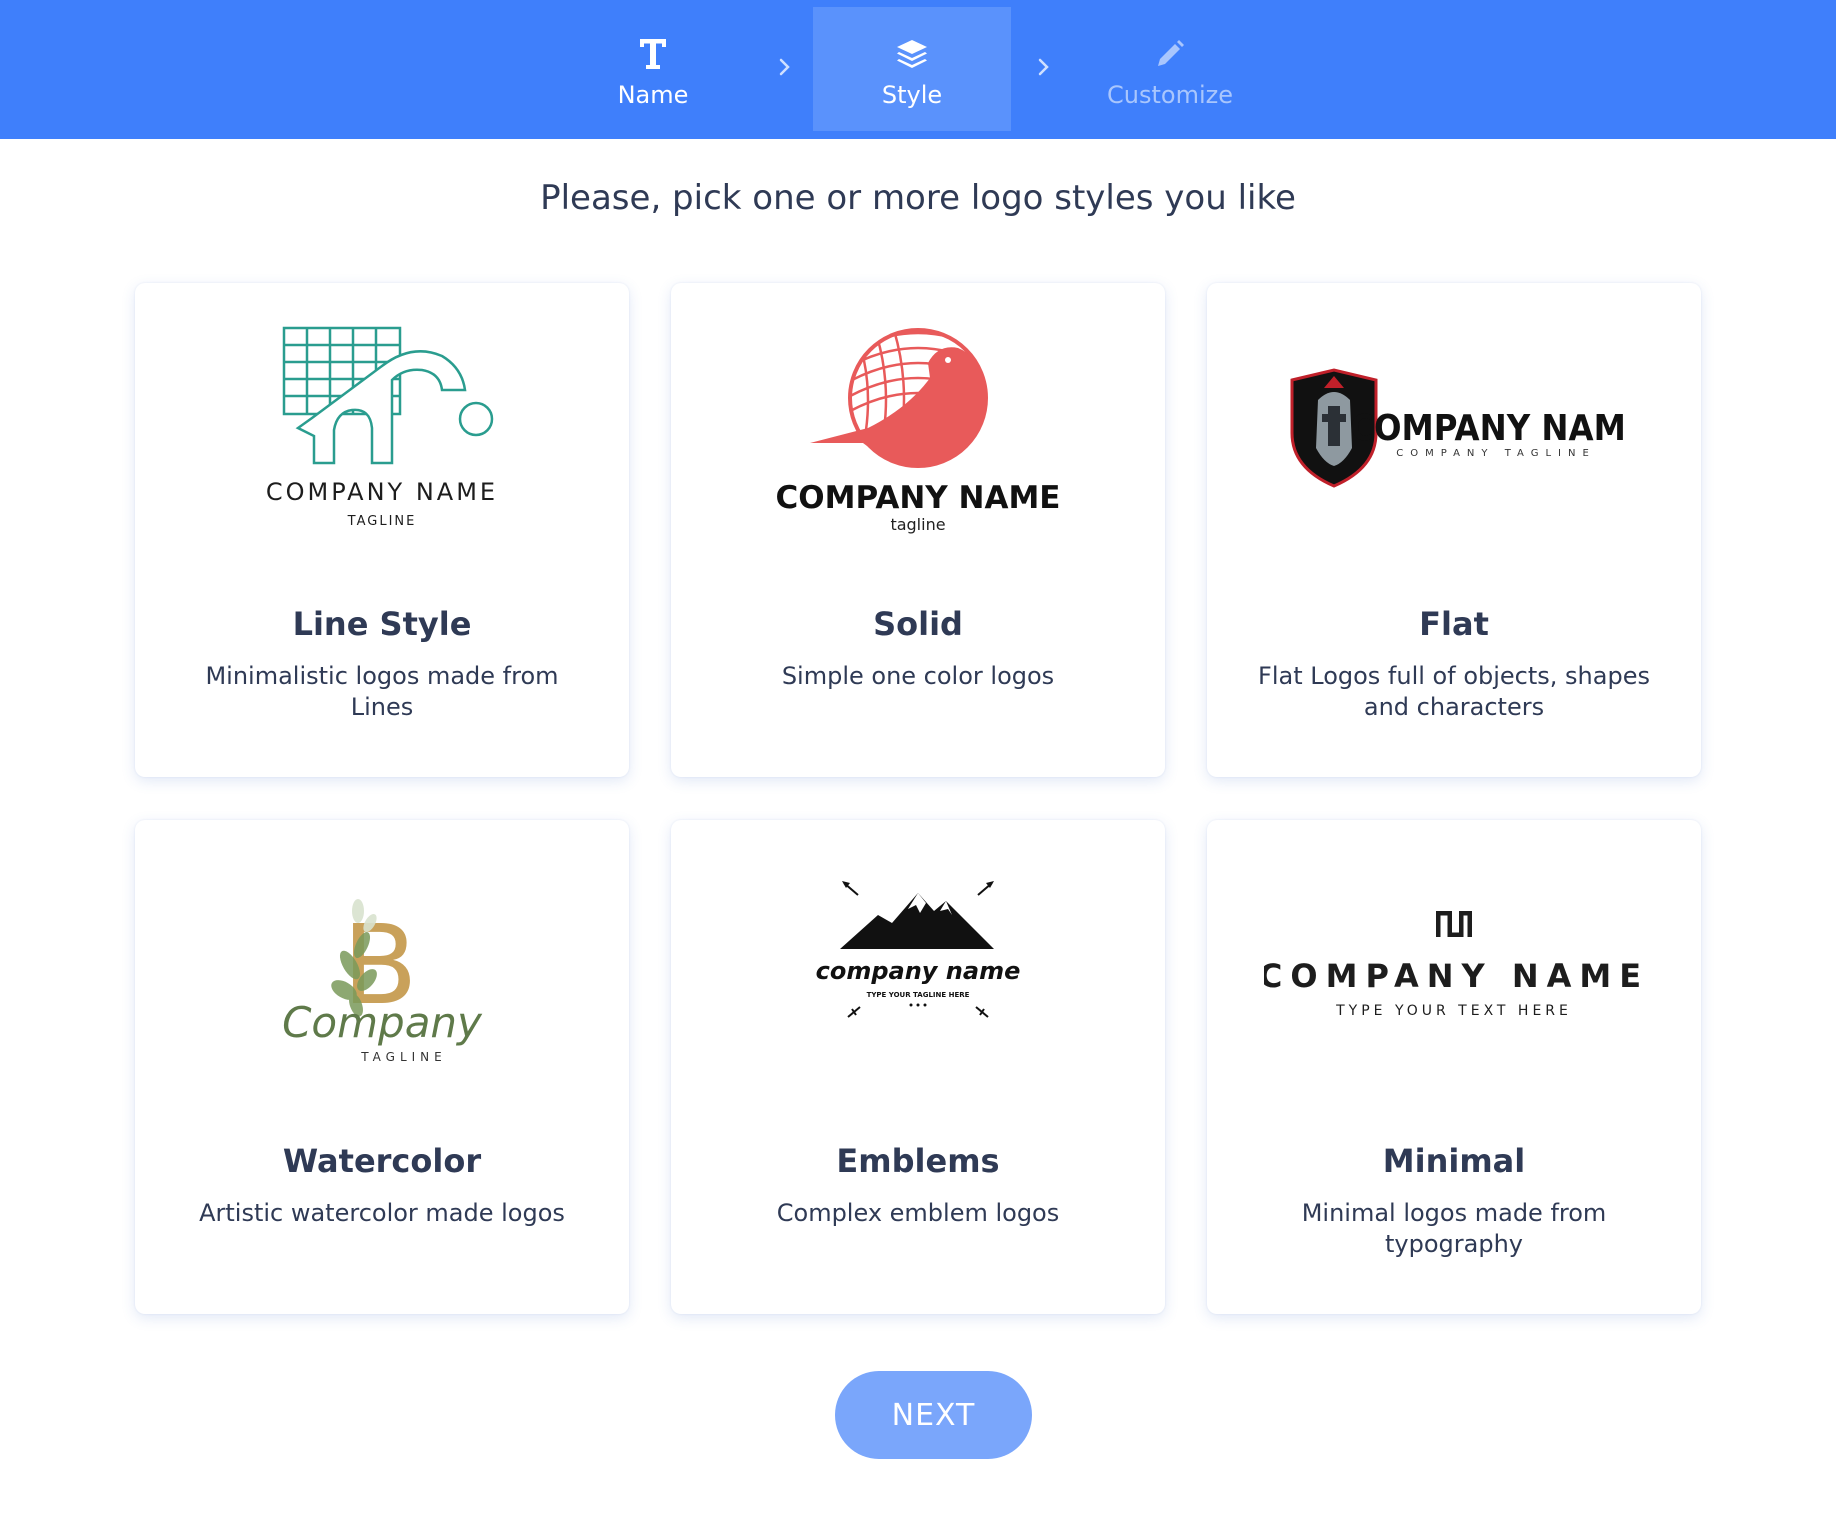 The height and width of the screenshot is (1526, 1836). Describe the element at coordinates (918, 498) in the screenshot. I see `solid-logo-company-name: COMPANY NAME` at that location.